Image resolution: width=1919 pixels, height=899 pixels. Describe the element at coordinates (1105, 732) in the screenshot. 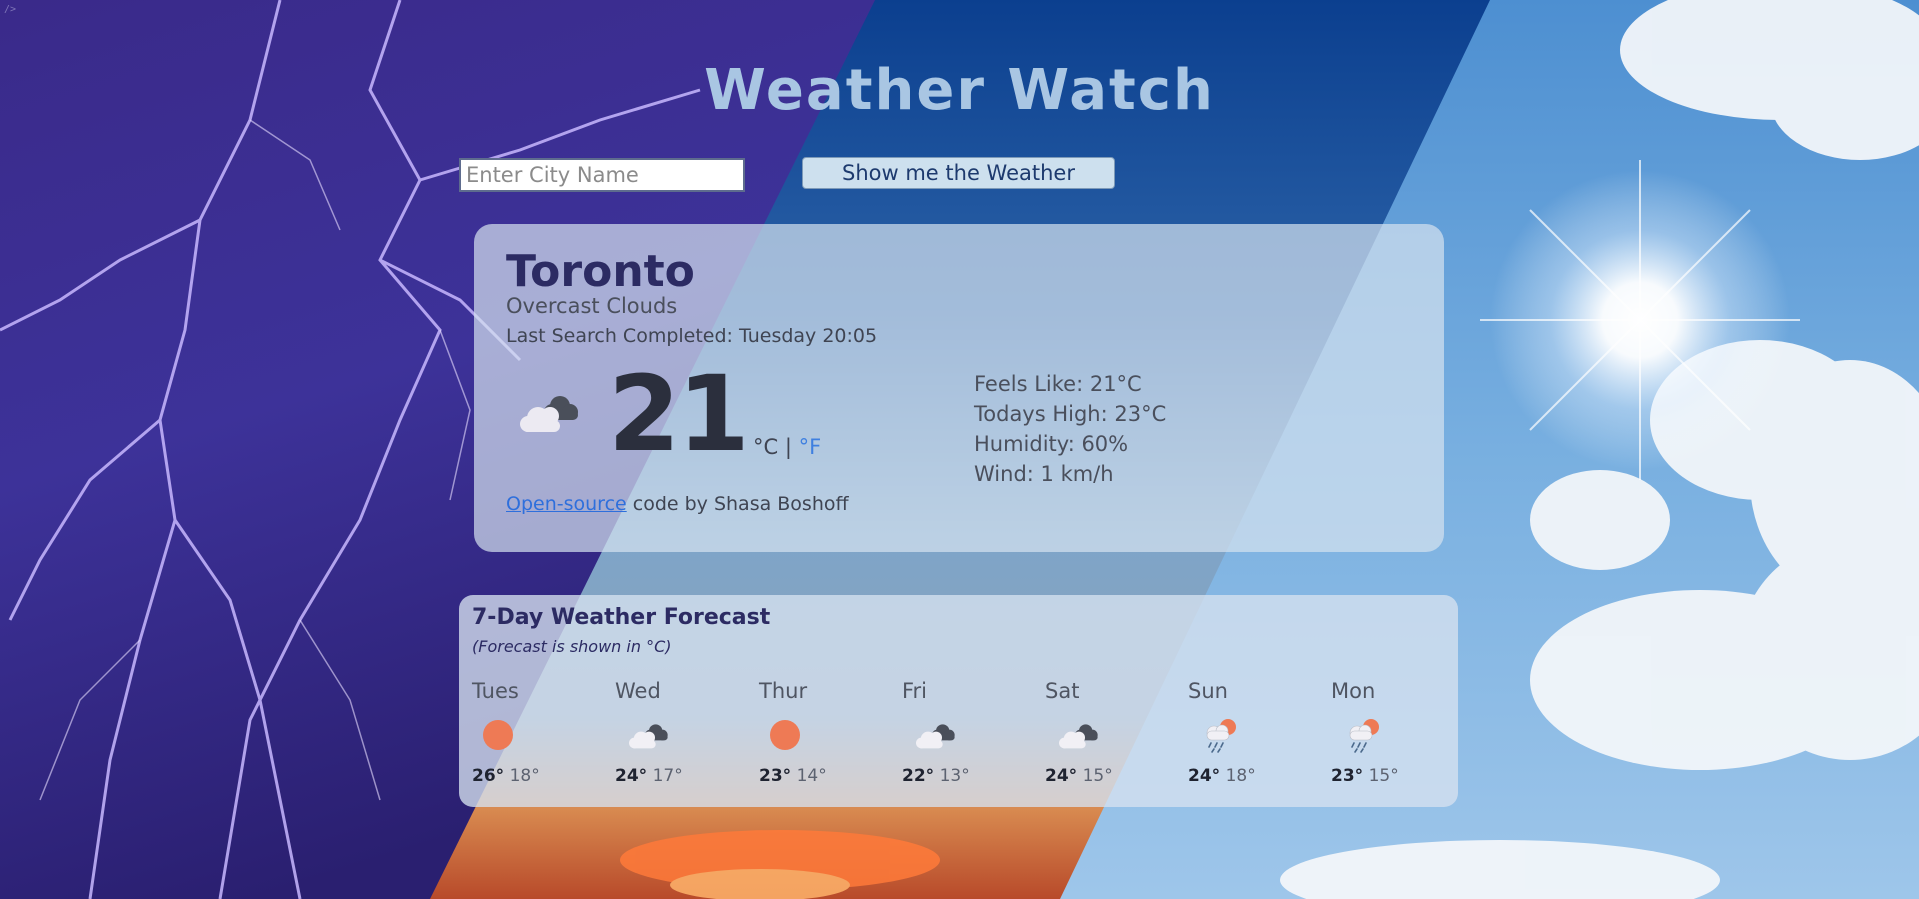

I see `forecast-day: Sat 24° 15°` at that location.